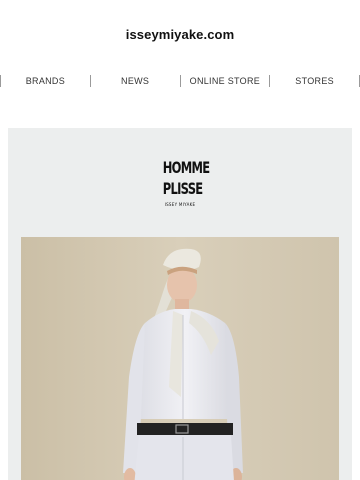  What do you see at coordinates (180, 204) in the screenshot?
I see `logo-line-3: ISSEY MIYAKE` at bounding box center [180, 204].